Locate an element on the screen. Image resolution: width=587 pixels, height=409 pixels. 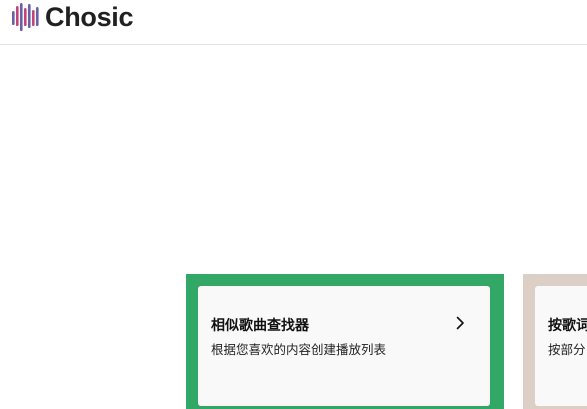
waveform-bars-icon is located at coordinates (25, 17).